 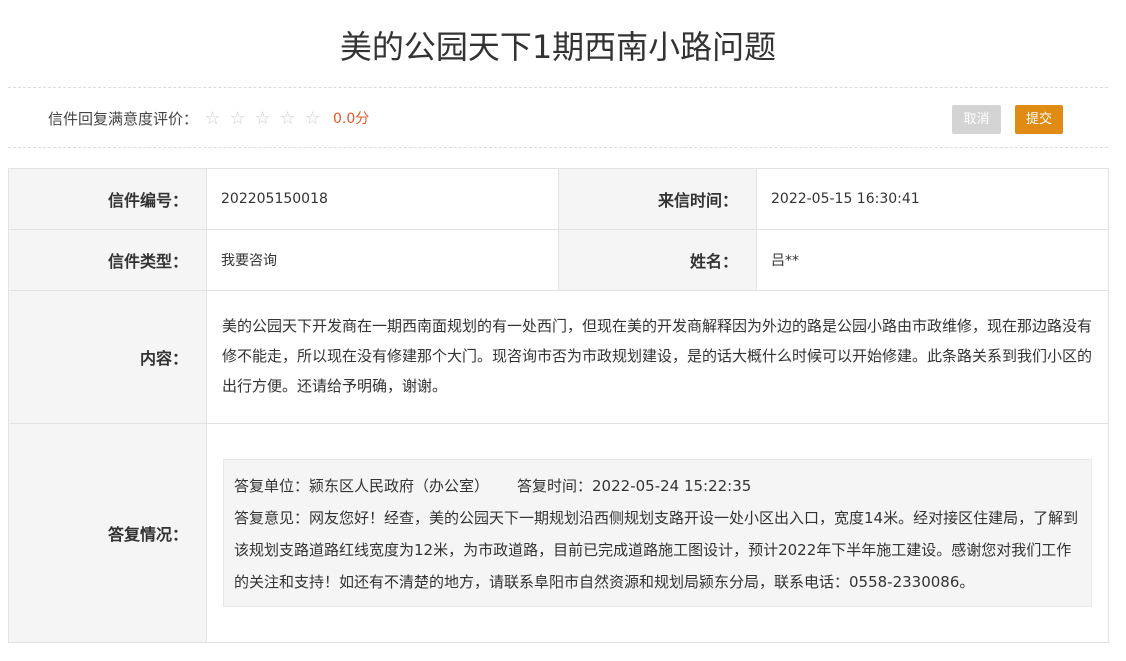 I want to click on letter-number-label: 信件编号：, so click(x=107, y=199).